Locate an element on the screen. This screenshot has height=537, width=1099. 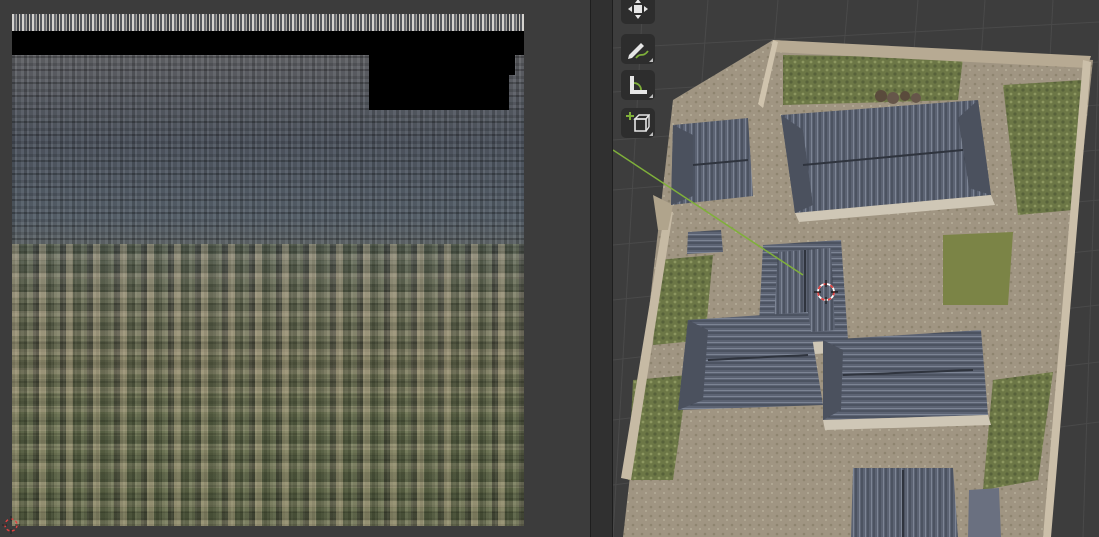
transform-tool-button is located at coordinates (638, 12).